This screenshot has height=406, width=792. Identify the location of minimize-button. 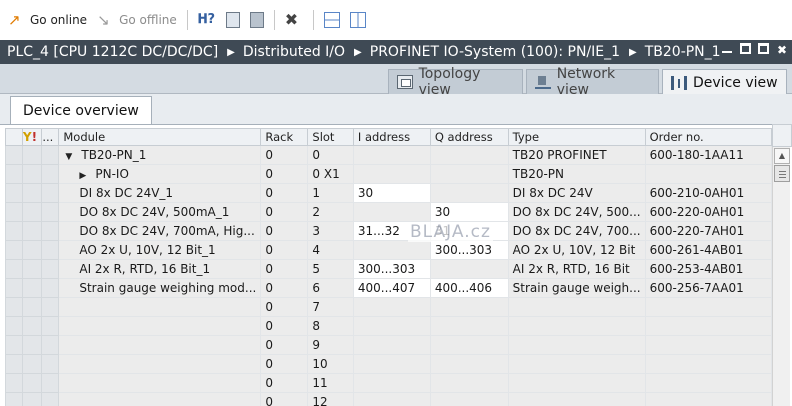
(728, 50).